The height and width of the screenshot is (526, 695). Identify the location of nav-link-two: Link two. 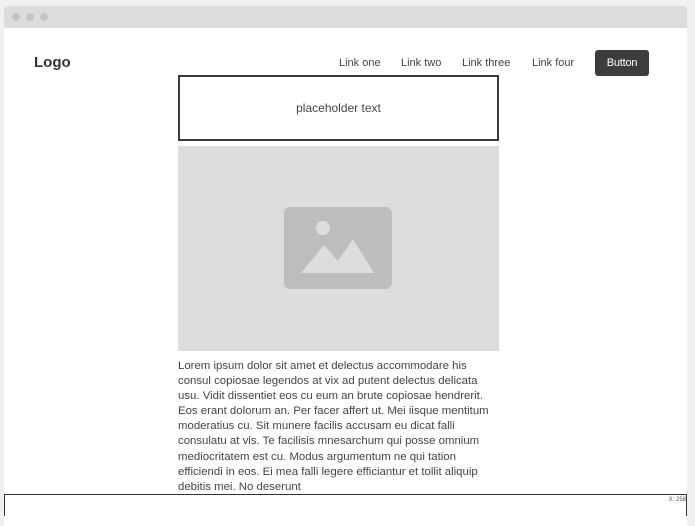
(421, 63).